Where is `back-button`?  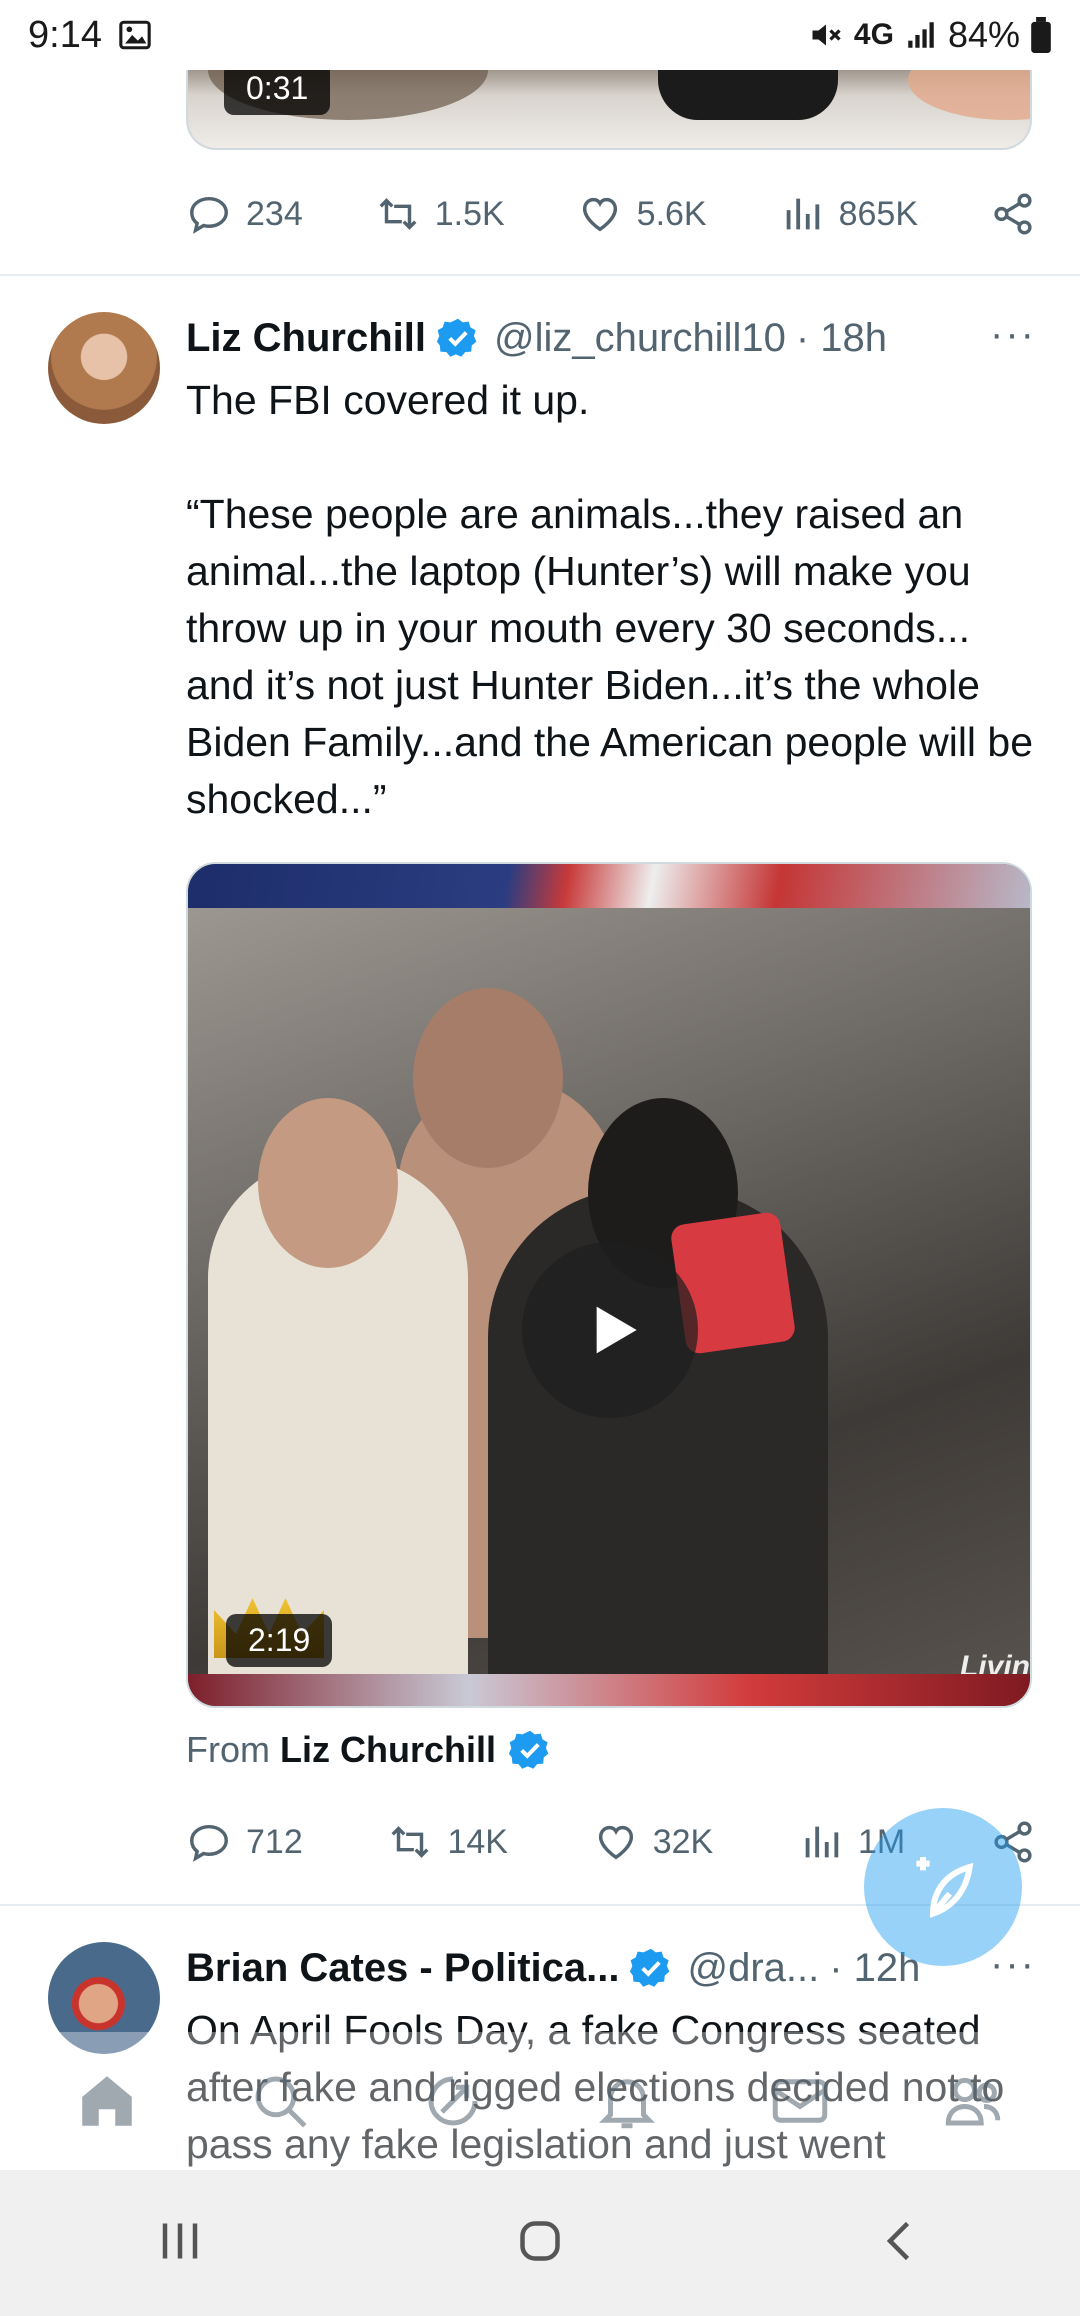 back-button is located at coordinates (900, 2243).